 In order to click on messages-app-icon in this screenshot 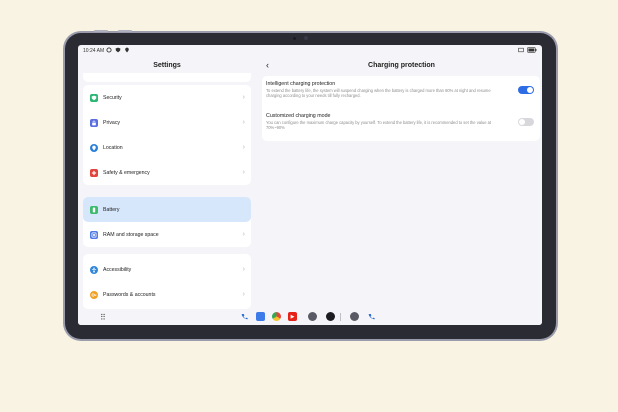, I will do `click(260, 316)`.